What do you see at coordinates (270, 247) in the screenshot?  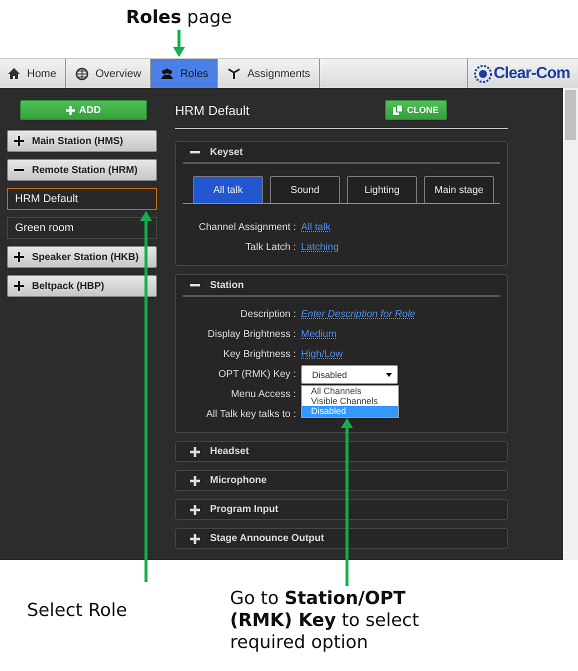 I see `field-label: Talk Latch :` at bounding box center [270, 247].